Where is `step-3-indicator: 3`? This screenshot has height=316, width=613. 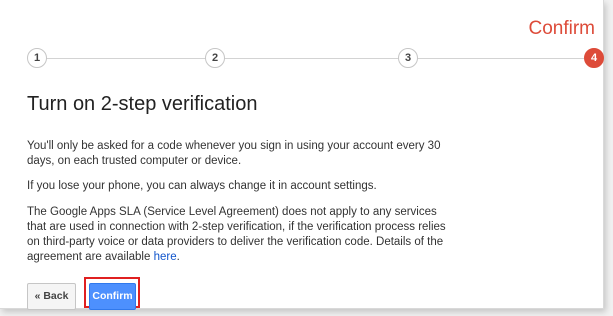 step-3-indicator: 3 is located at coordinates (408, 58).